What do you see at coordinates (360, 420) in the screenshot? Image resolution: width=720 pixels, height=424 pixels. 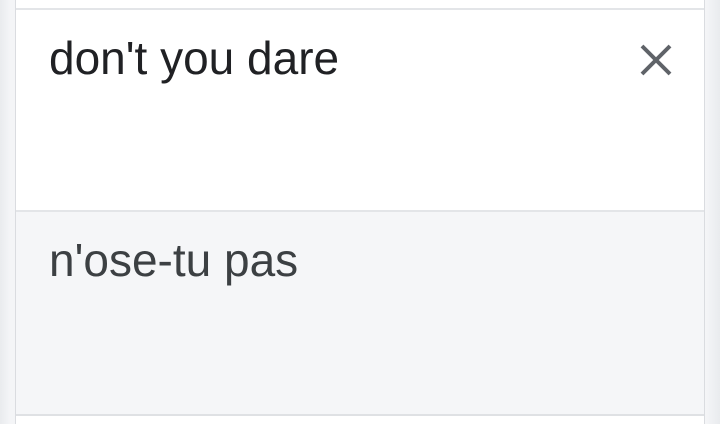 I see `bottom-strip` at bounding box center [360, 420].